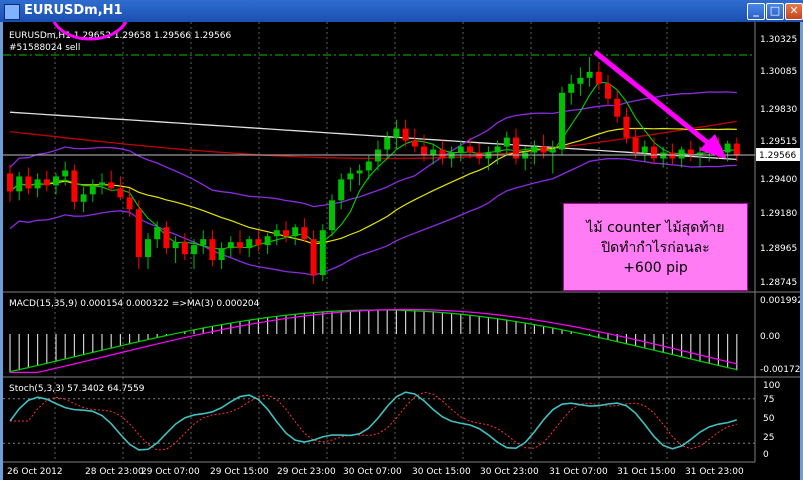 This screenshot has width=803, height=480. I want to click on time-tick-1: 28 Oct 23:00, so click(114, 472).